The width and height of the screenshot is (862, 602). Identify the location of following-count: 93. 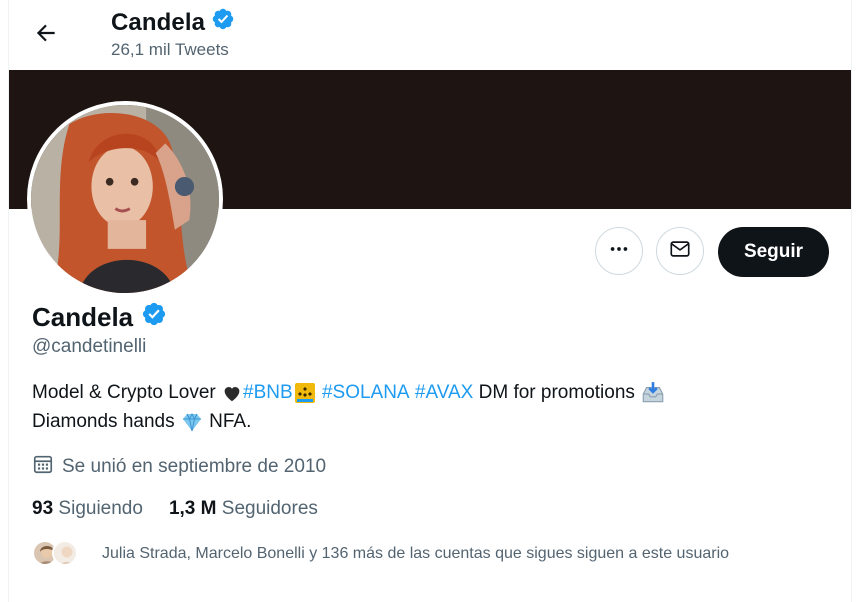
(43, 508).